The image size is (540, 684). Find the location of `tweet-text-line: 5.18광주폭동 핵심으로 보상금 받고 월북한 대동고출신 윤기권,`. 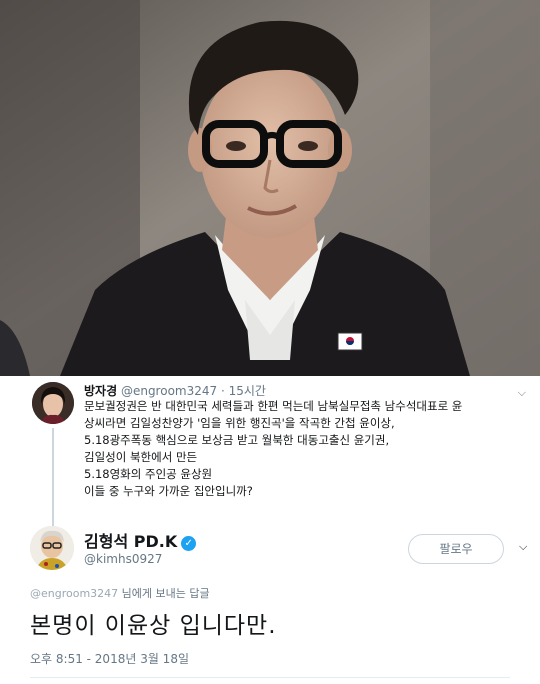

tweet-text-line: 5.18광주폭동 핵심으로 보상금 받고 월북한 대동고출신 윤기권, is located at coordinates (237, 440).